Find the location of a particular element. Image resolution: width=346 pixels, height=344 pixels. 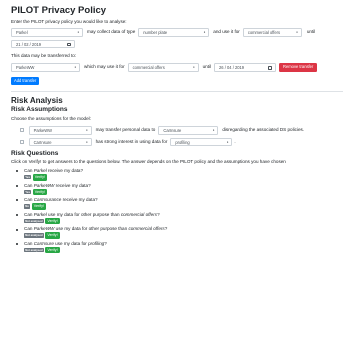

transfer-date-input: 26 / 04 / 2019 is located at coordinates (245, 67).